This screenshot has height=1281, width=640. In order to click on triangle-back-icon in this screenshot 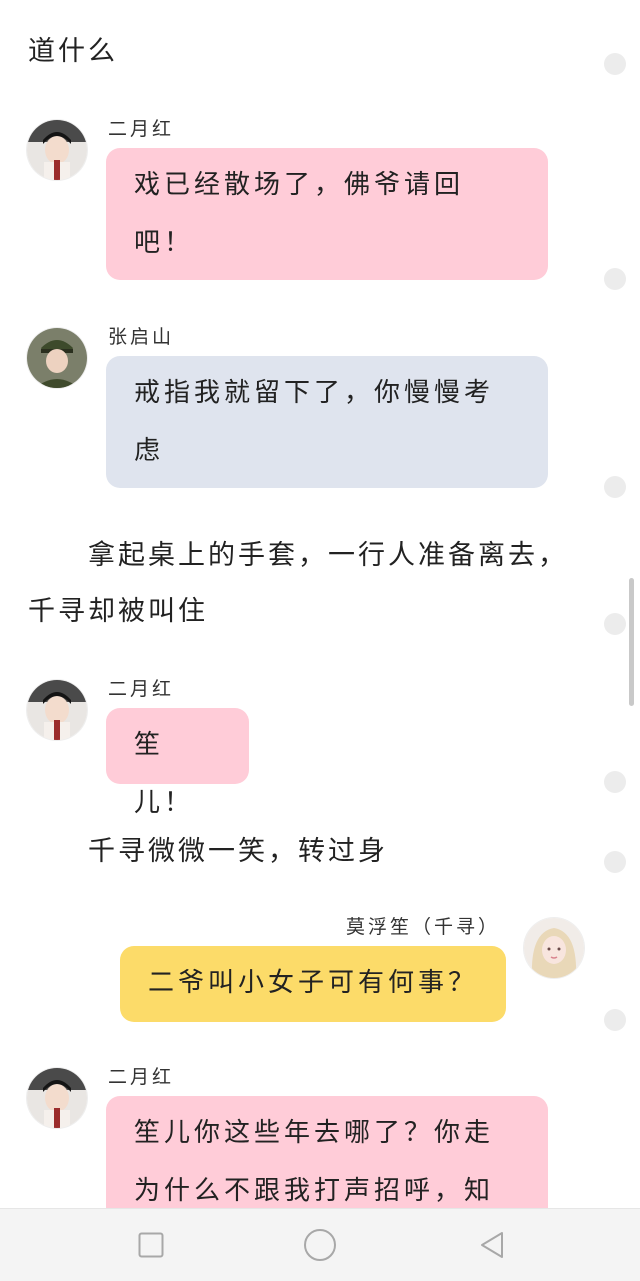, I will do `click(492, 1245)`.